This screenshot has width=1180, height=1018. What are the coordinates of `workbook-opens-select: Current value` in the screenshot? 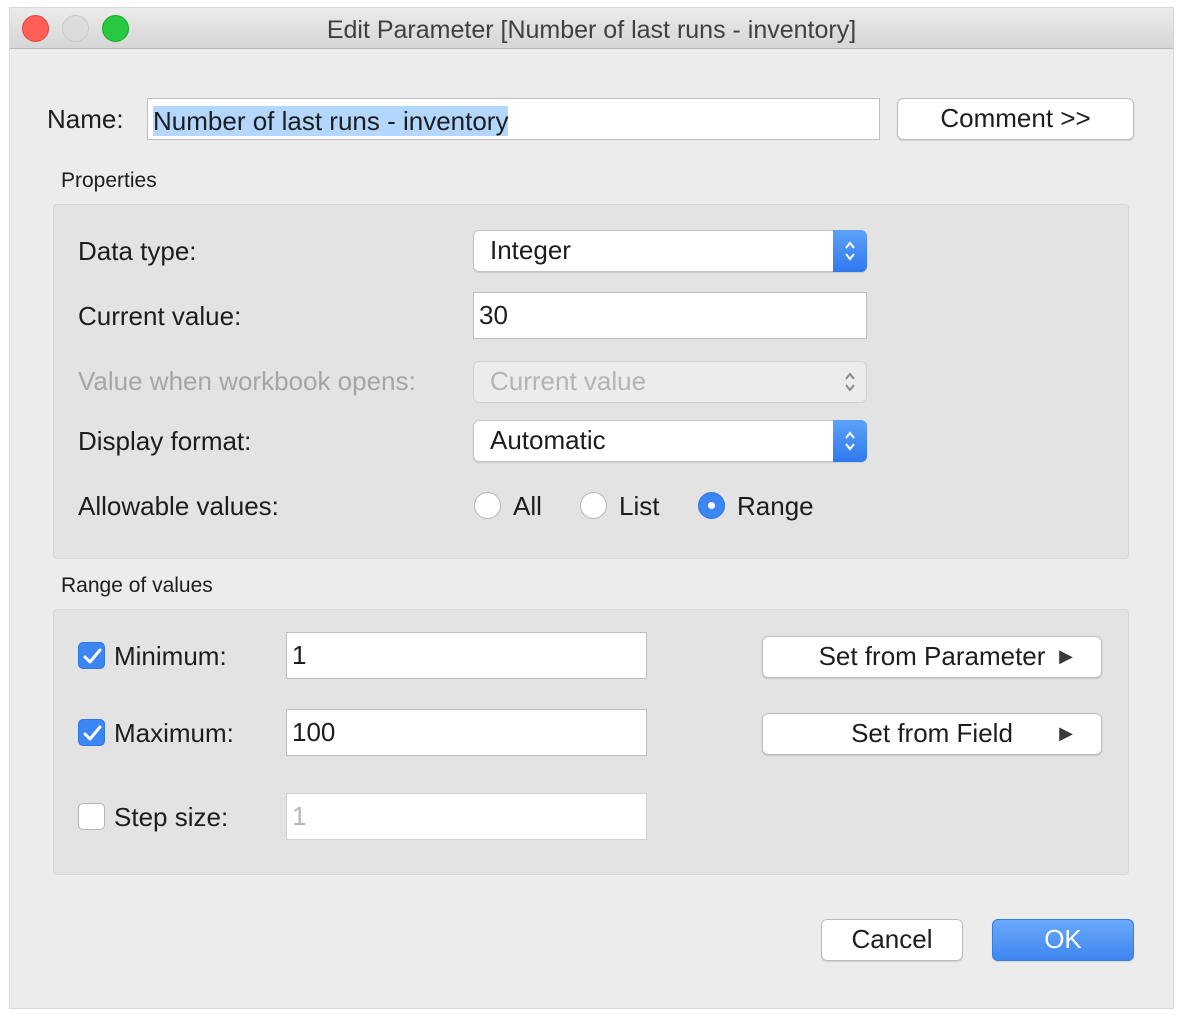 It's located at (670, 382).